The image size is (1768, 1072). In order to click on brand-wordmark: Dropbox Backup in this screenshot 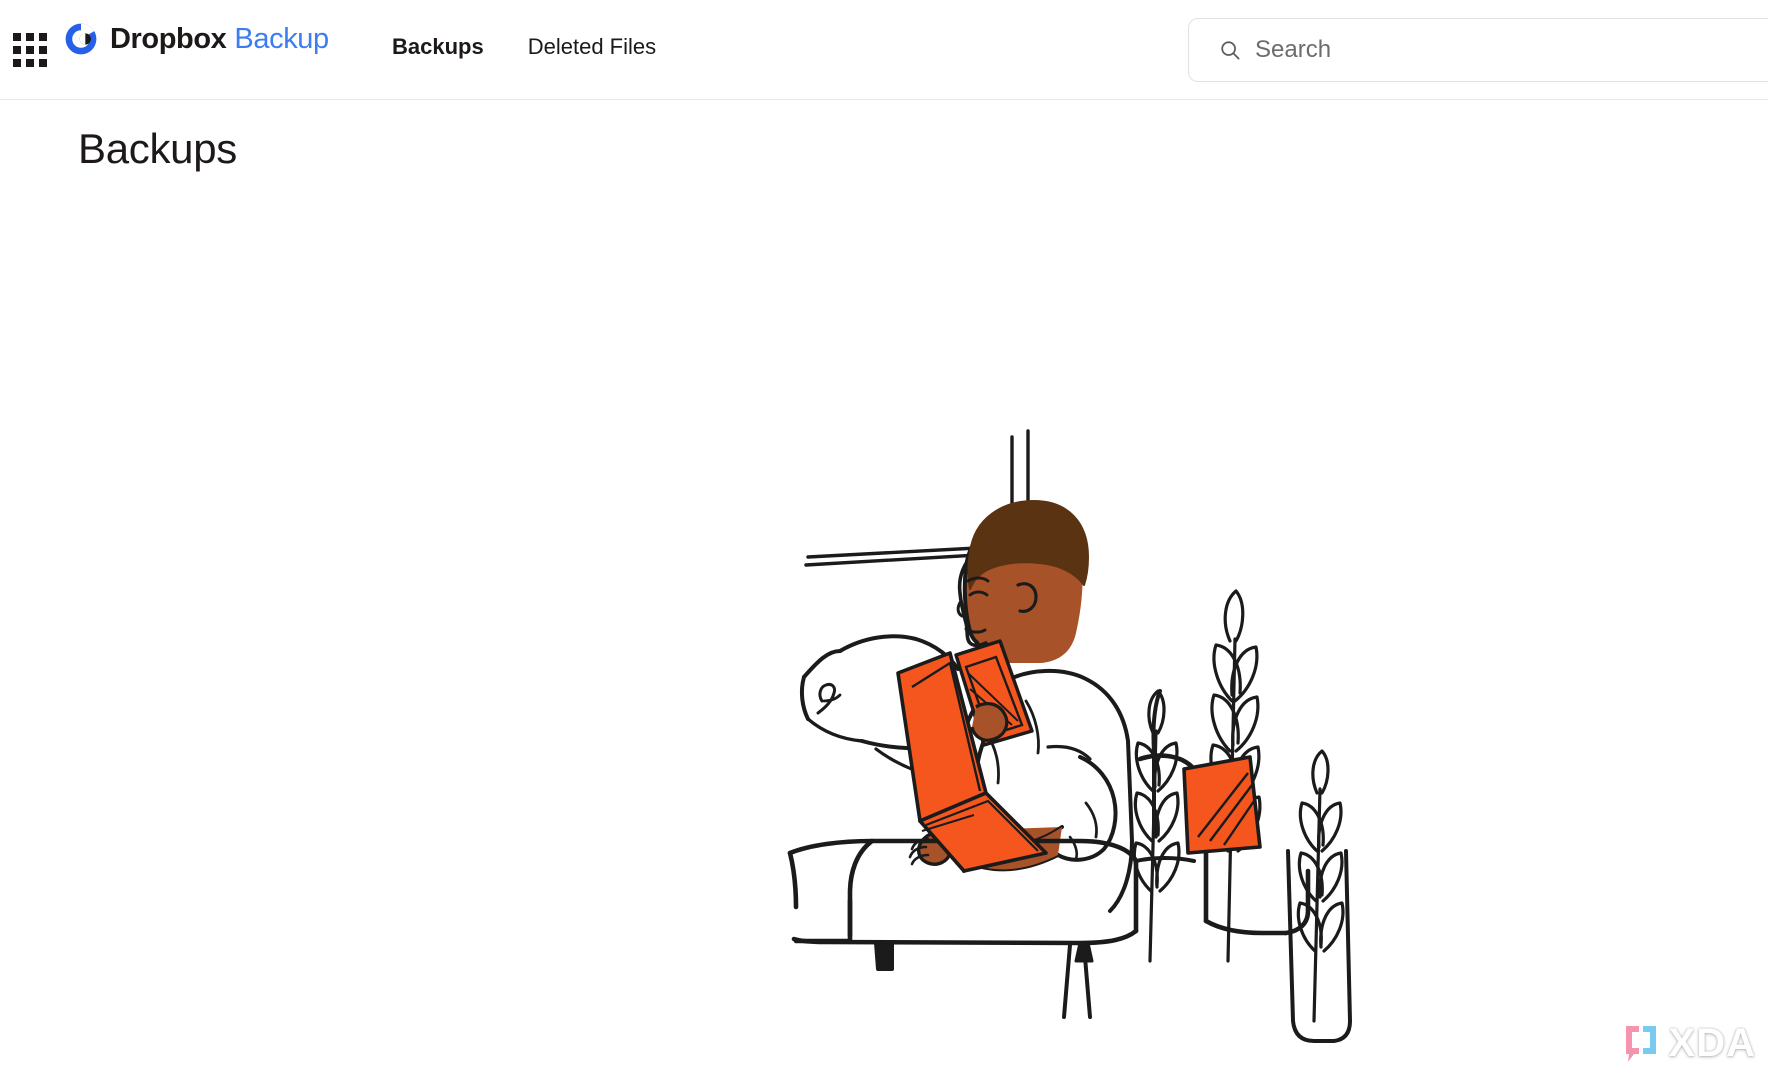, I will do `click(219, 39)`.